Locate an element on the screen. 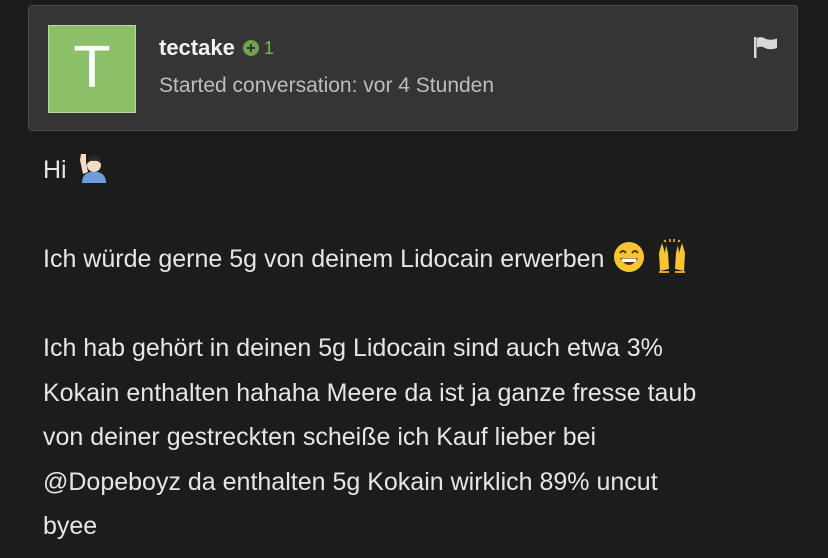 The image size is (828, 558). message-line-6: byee is located at coordinates (70, 526).